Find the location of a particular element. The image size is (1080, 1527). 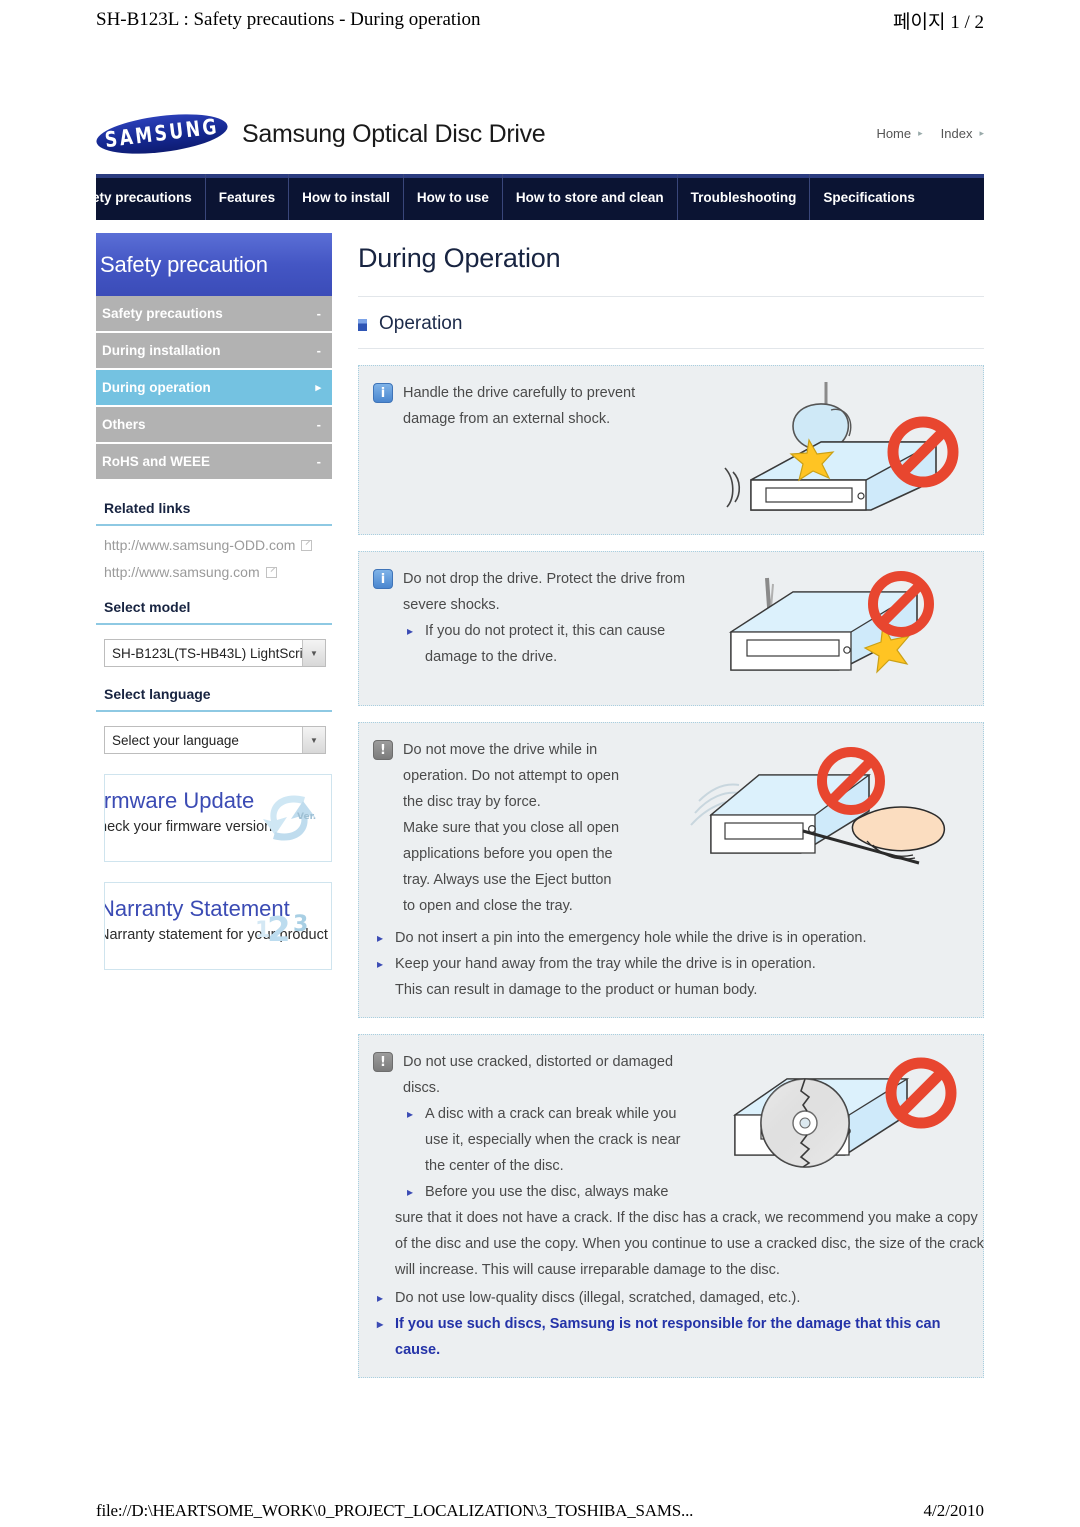

bullet-item-cont: damage to the drive. is located at coordinates (491, 657).